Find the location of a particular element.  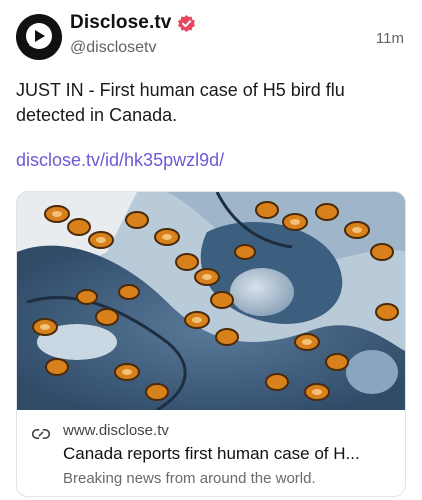

author-name-row: Disclose.tv is located at coordinates (133, 23).